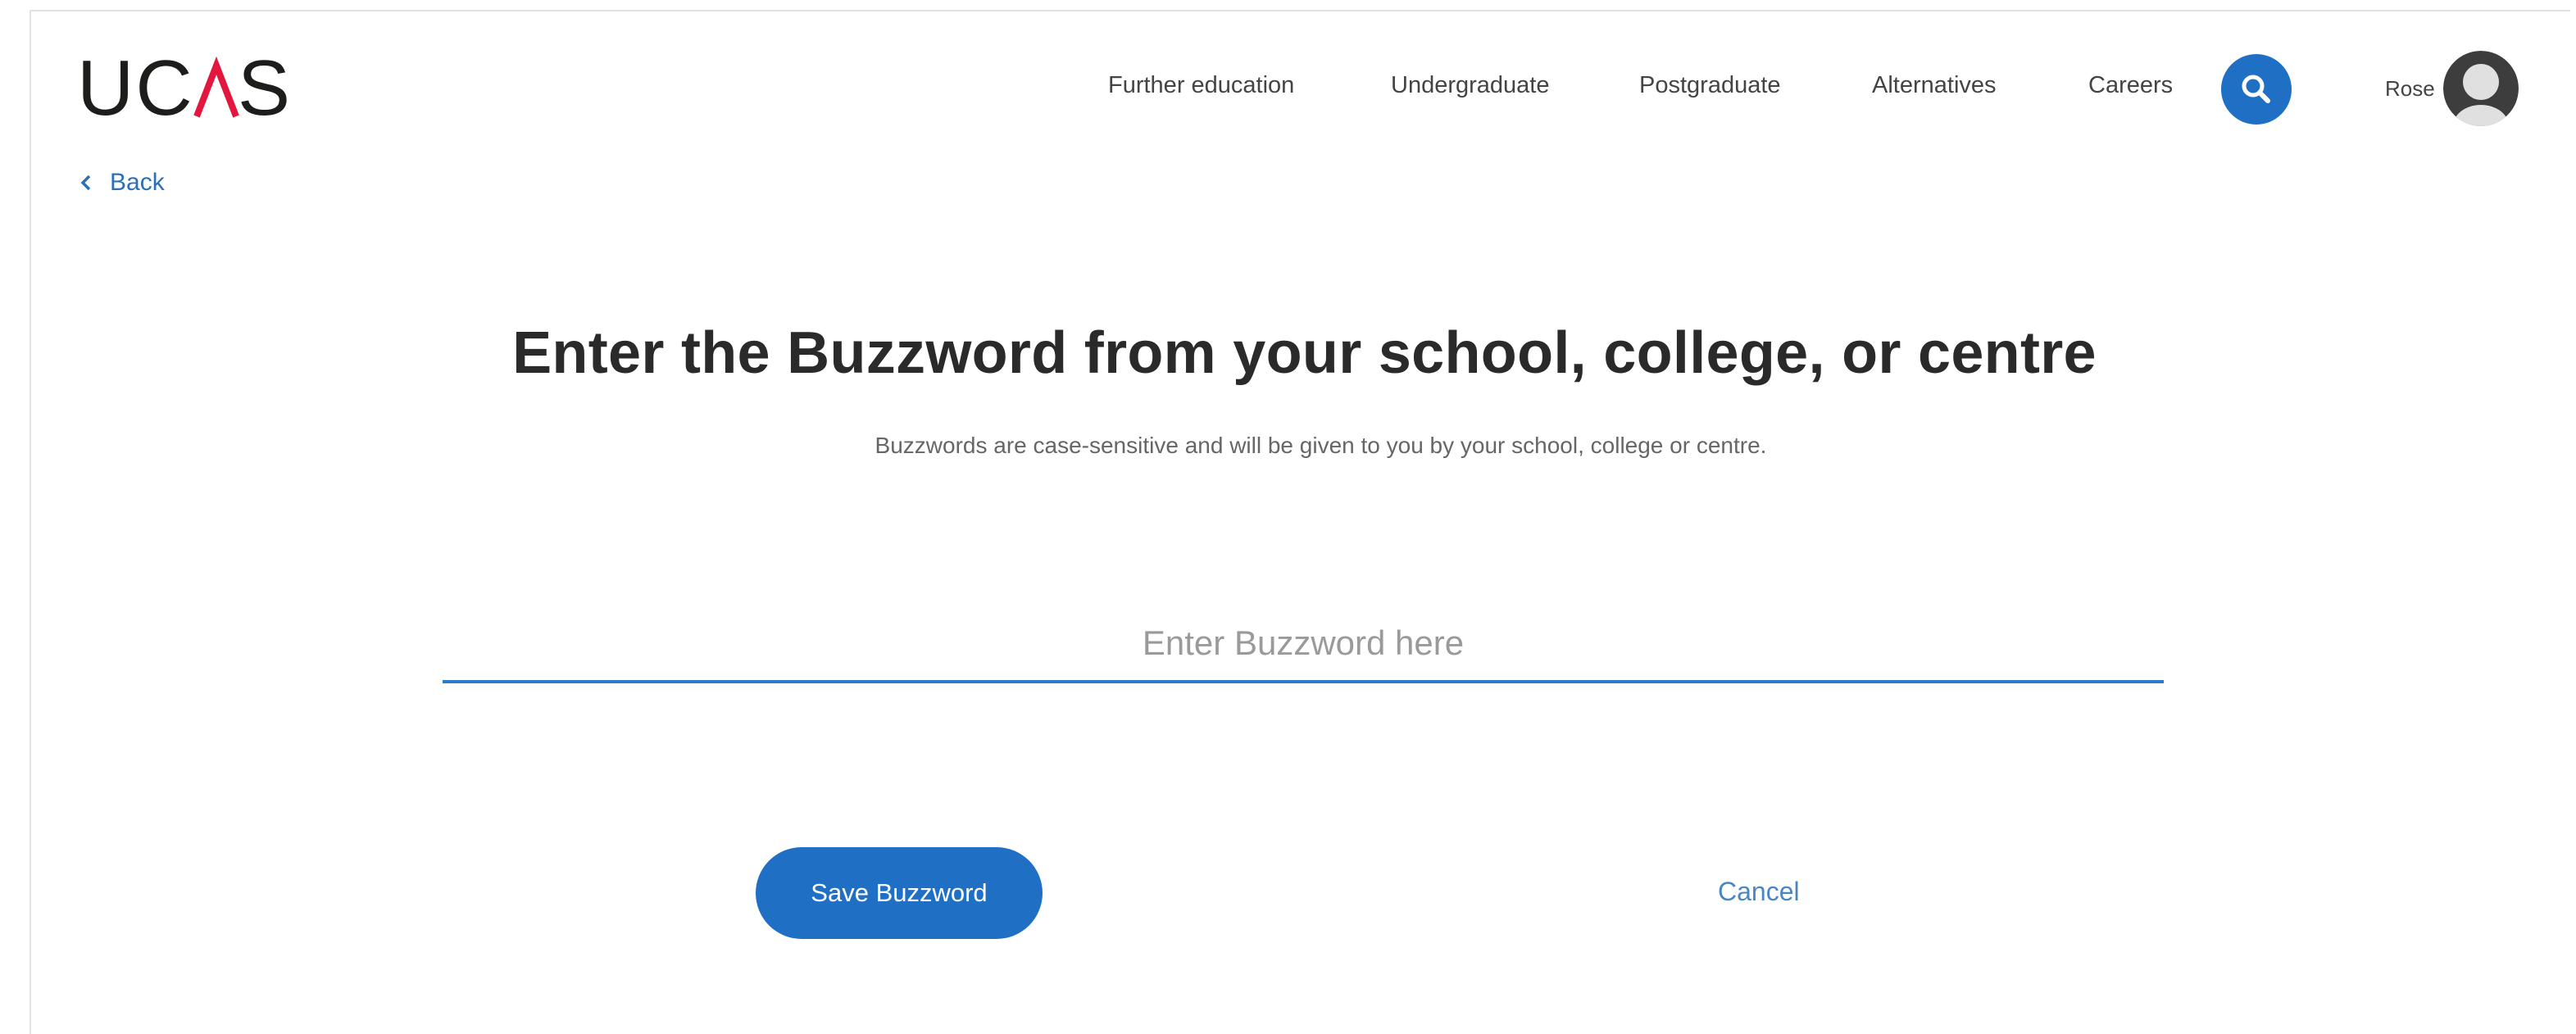  I want to click on cancel-link: Cancel, so click(1759, 892).